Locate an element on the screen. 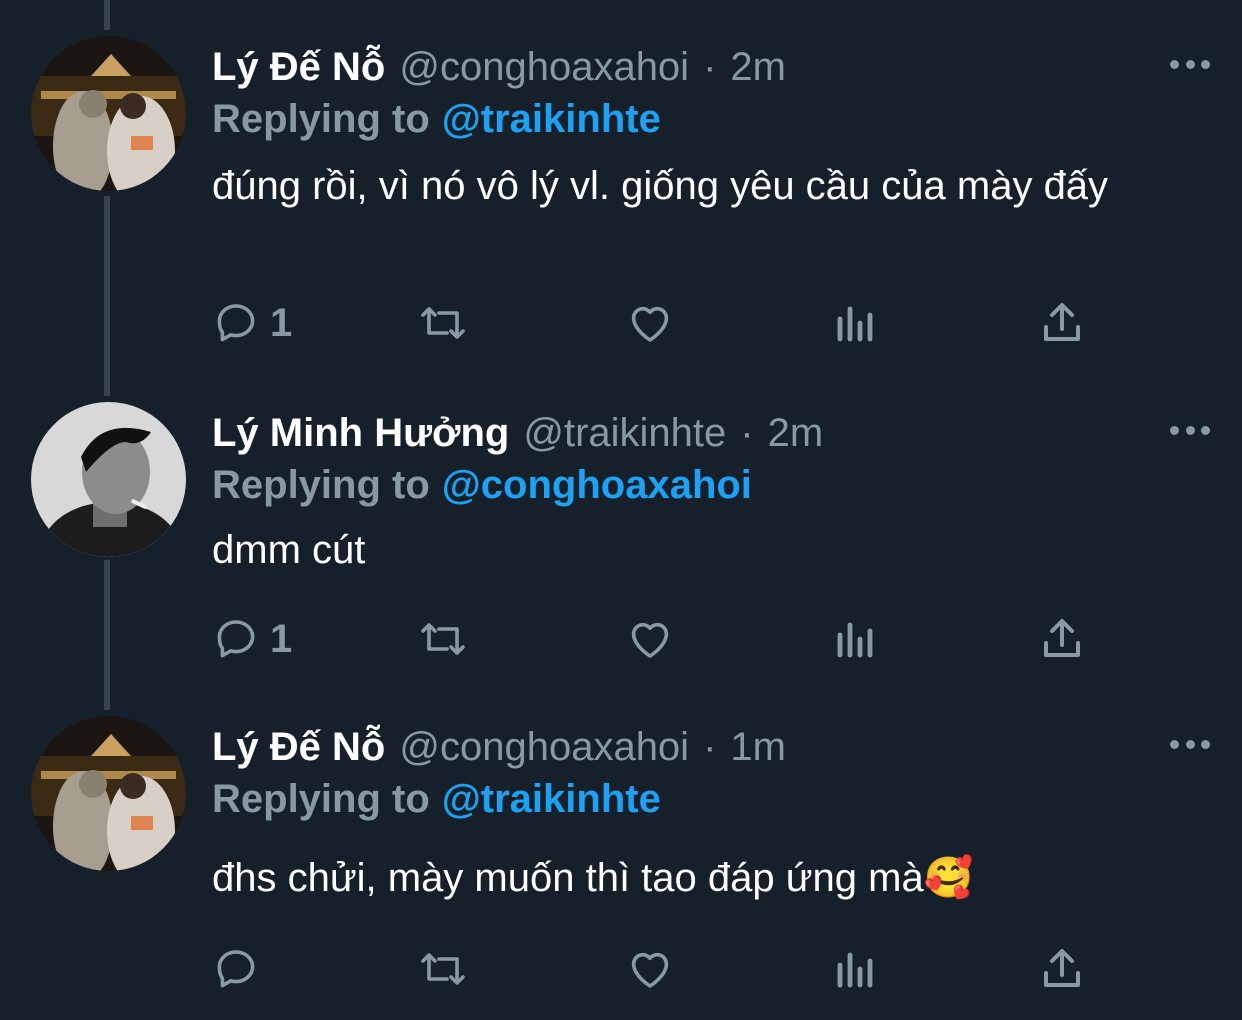 Image resolution: width=1242 pixels, height=1020 pixels. display-name: Lý Minh Hưởng is located at coordinates (360, 433).